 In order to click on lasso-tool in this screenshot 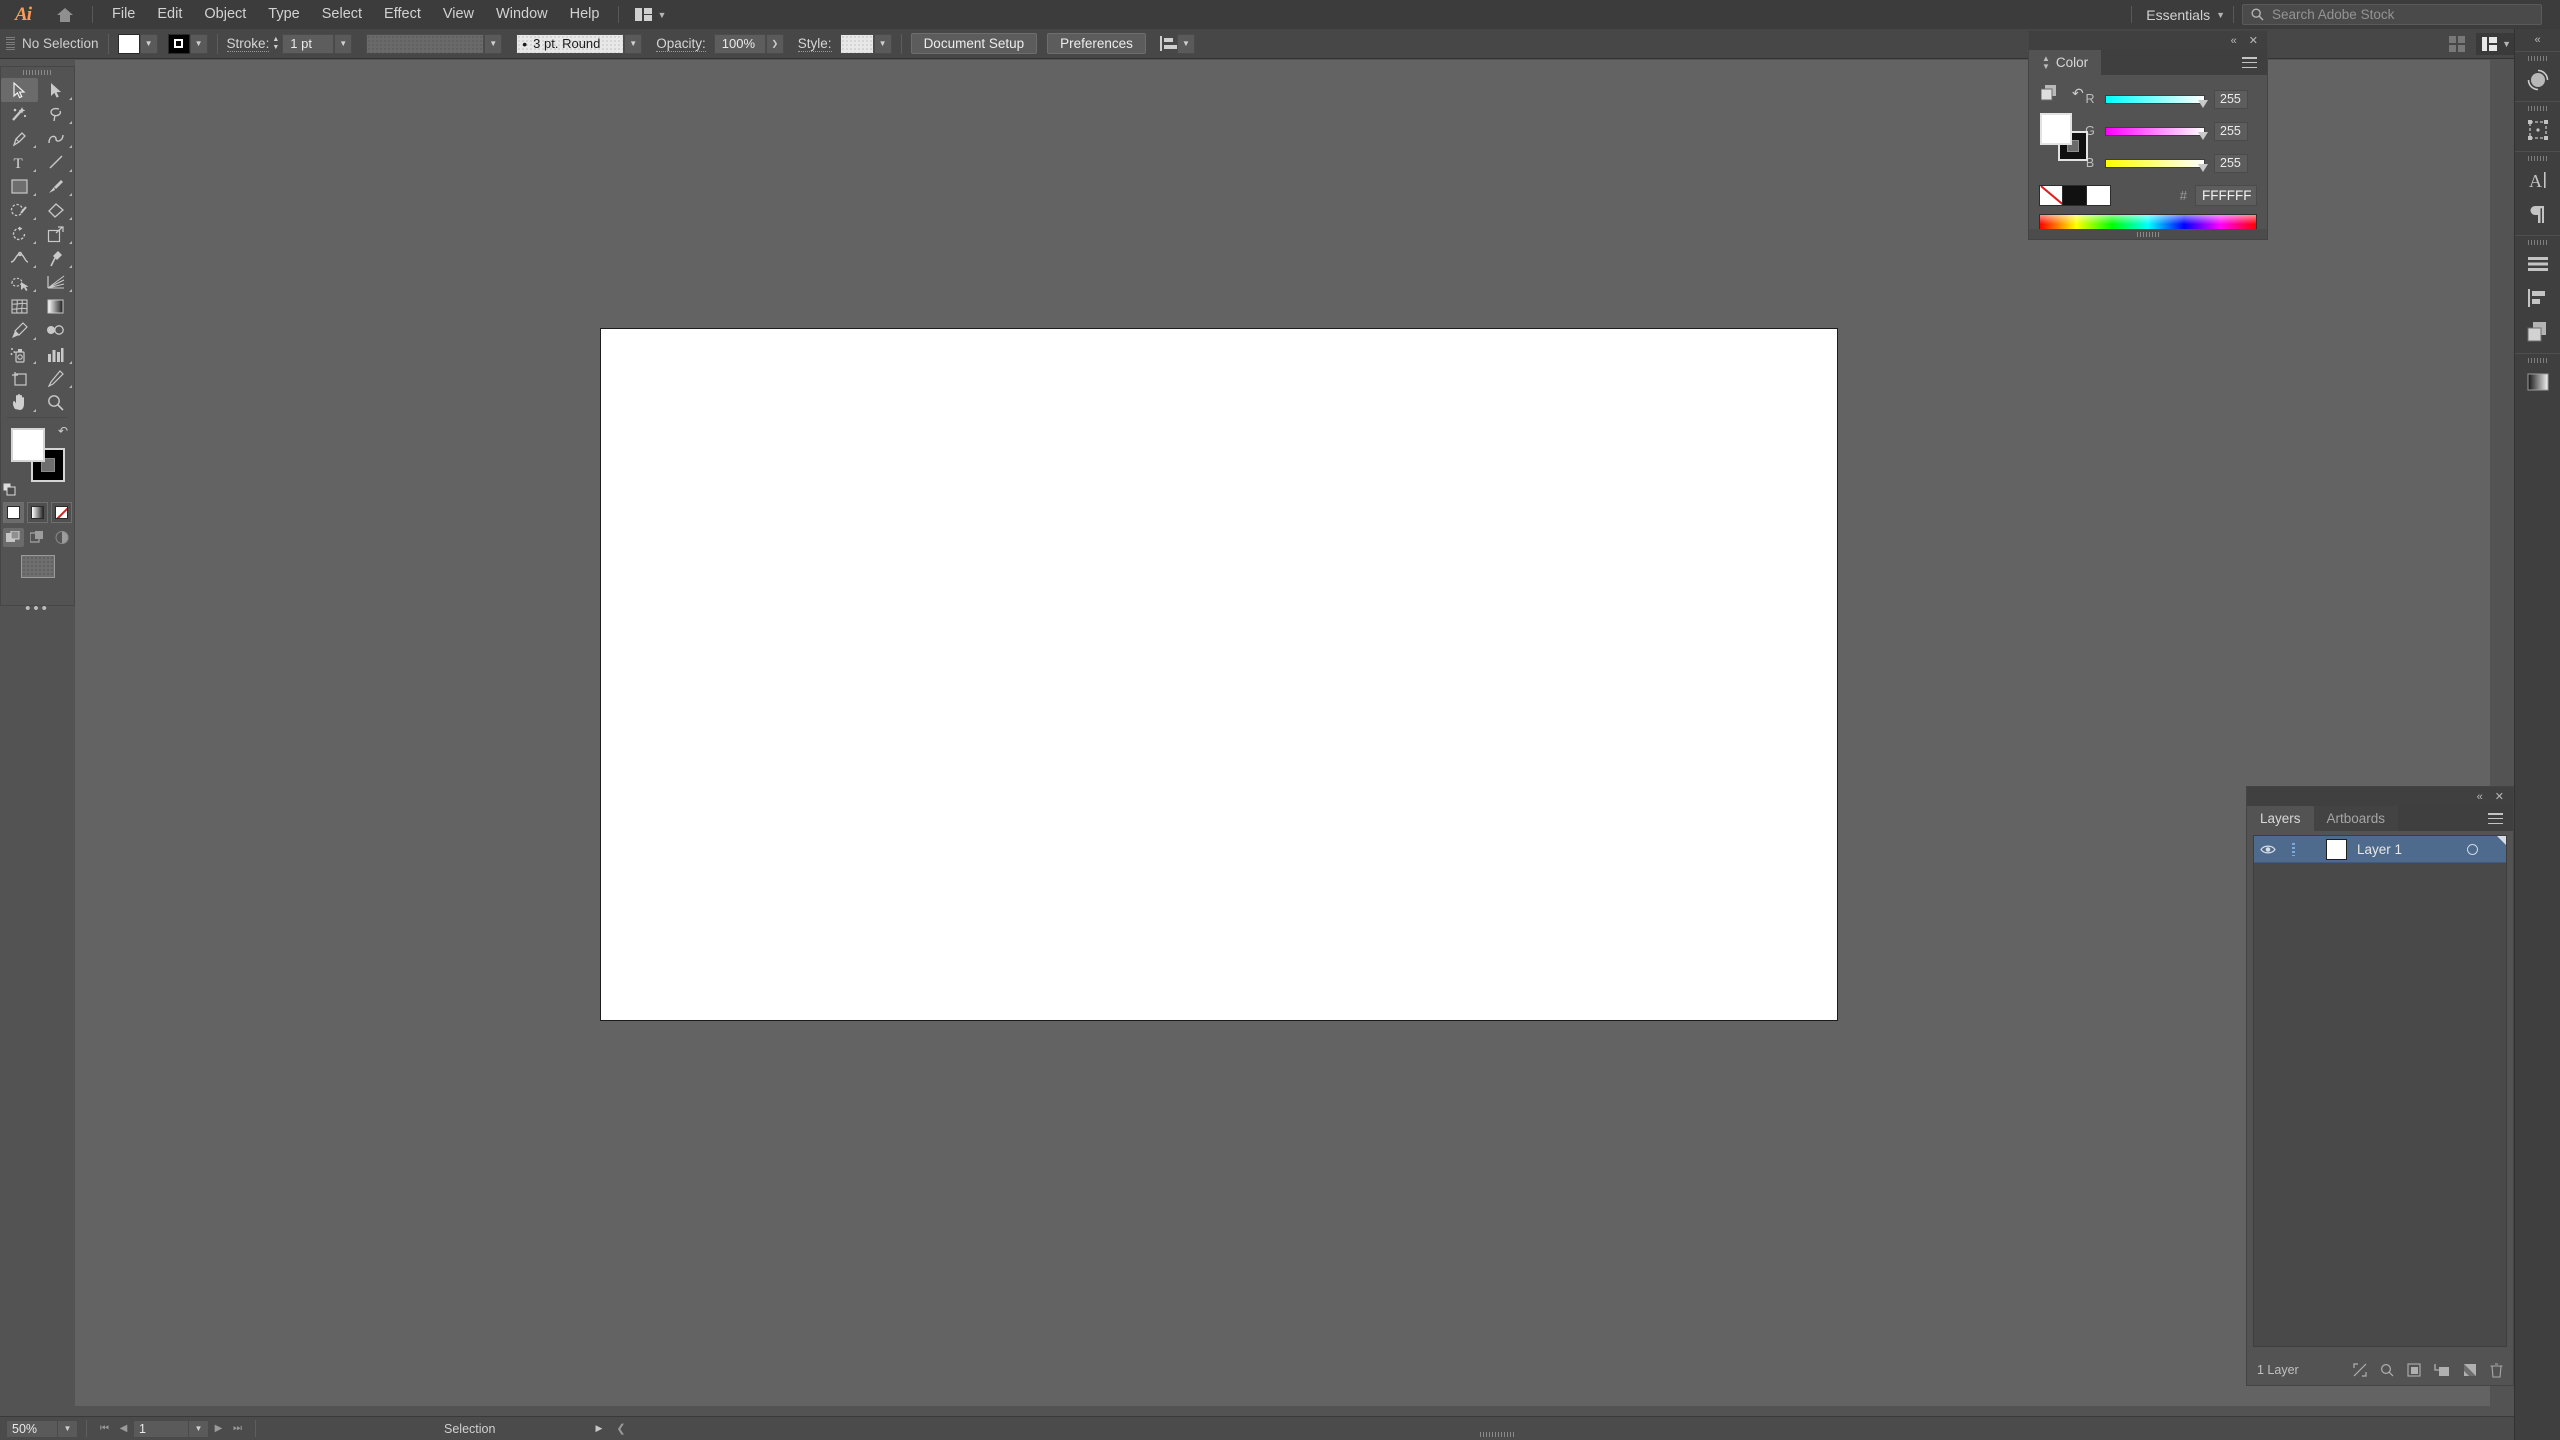, I will do `click(56, 114)`.